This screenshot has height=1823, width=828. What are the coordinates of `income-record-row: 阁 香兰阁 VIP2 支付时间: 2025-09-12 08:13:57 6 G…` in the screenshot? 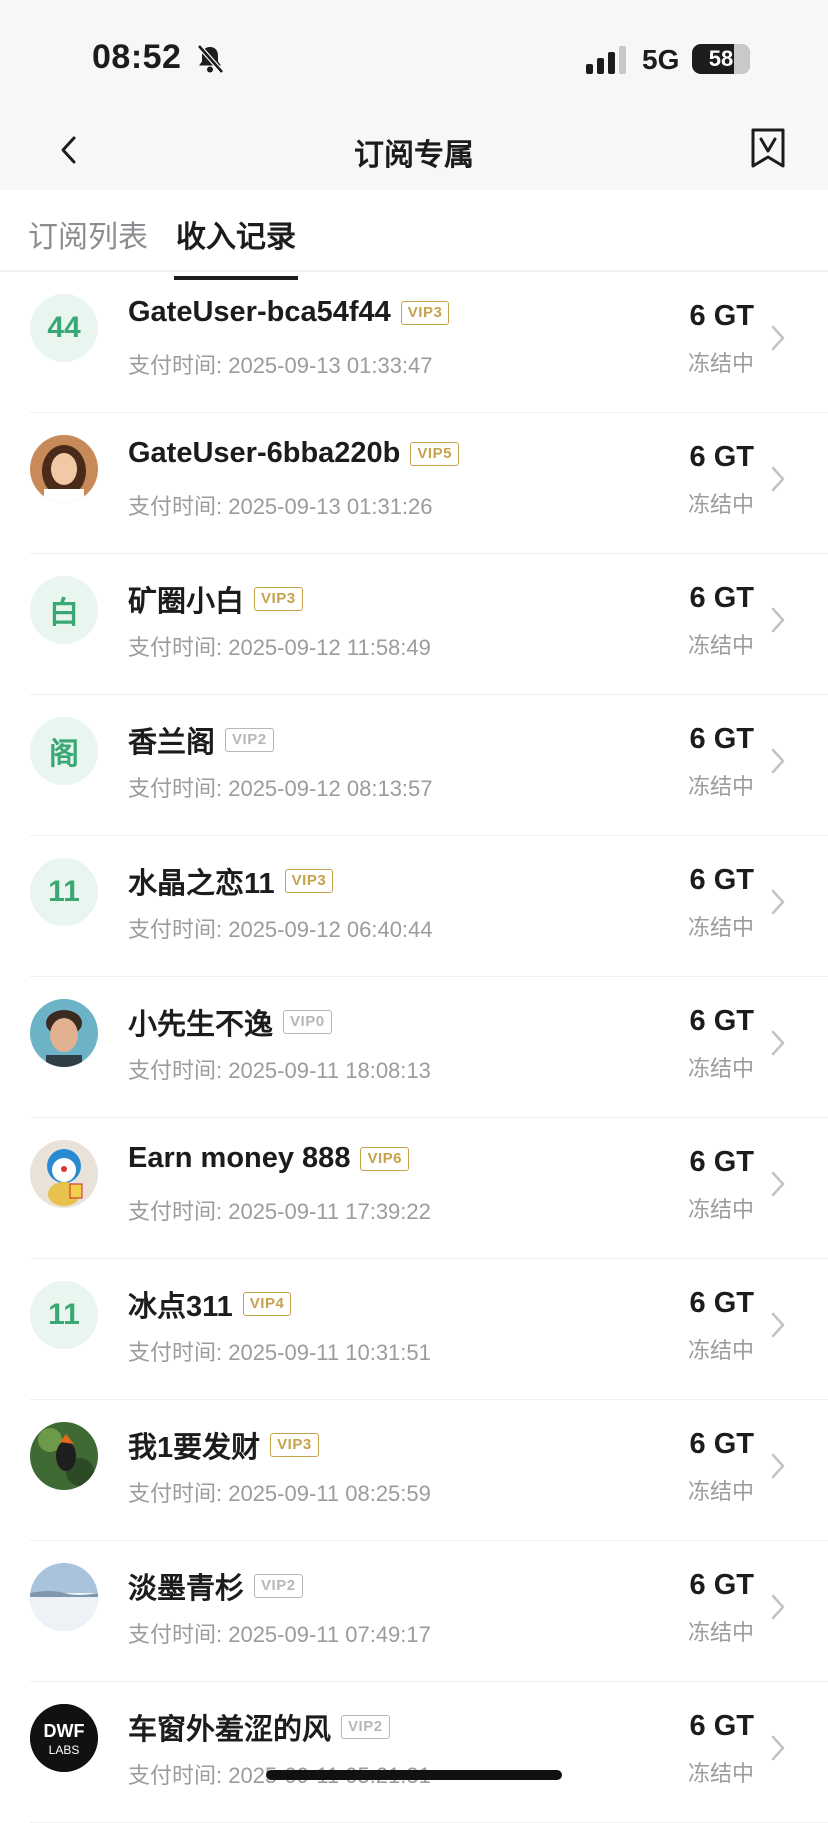 It's located at (429, 765).